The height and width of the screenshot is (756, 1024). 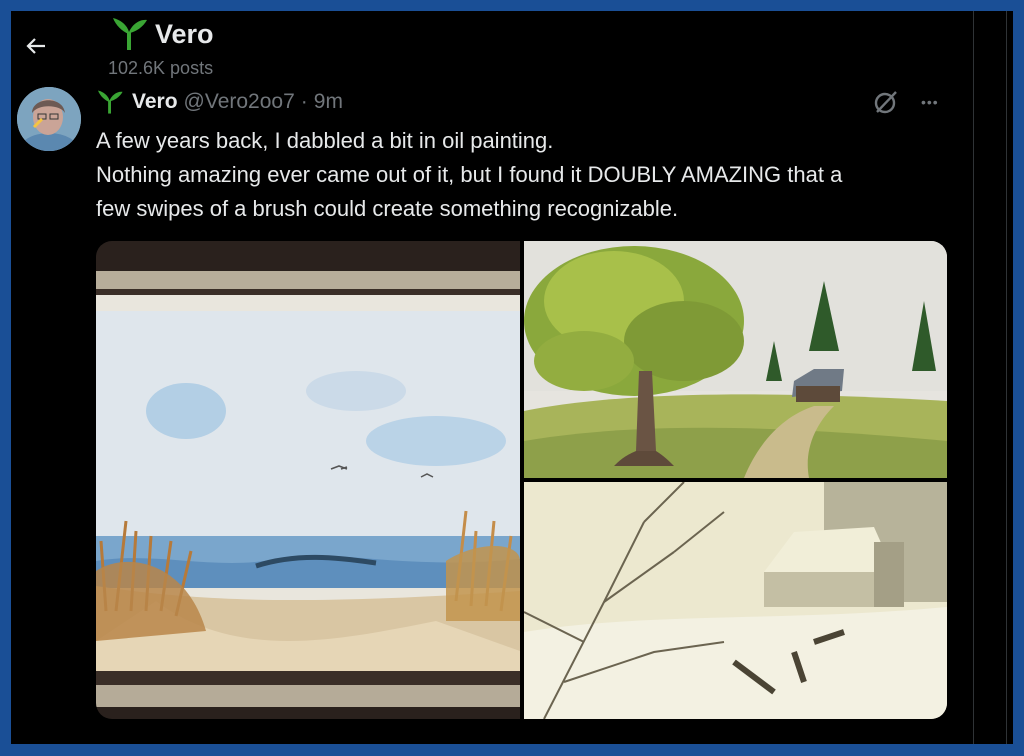 What do you see at coordinates (184, 33) in the screenshot?
I see `header-name-text: Vero` at bounding box center [184, 33].